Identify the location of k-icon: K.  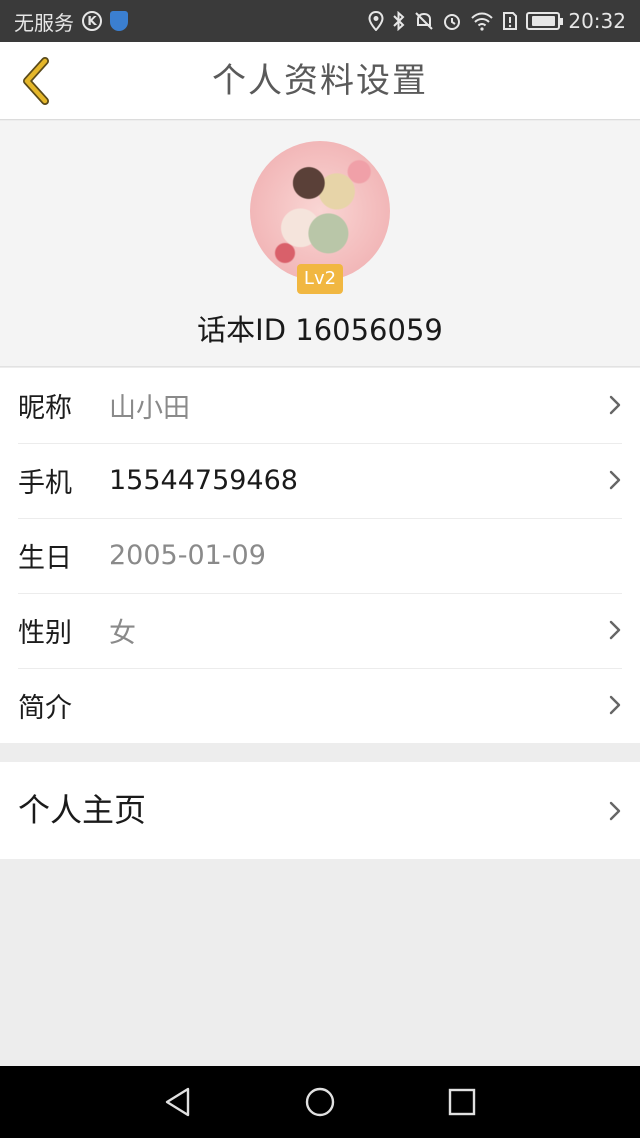
(92, 21).